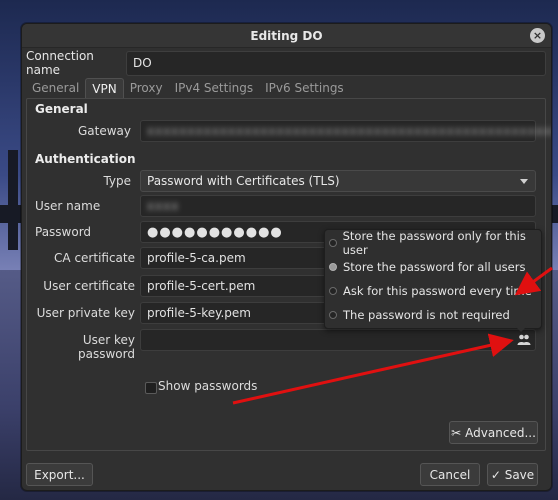  What do you see at coordinates (117, 181) in the screenshot?
I see `type-label: Type` at bounding box center [117, 181].